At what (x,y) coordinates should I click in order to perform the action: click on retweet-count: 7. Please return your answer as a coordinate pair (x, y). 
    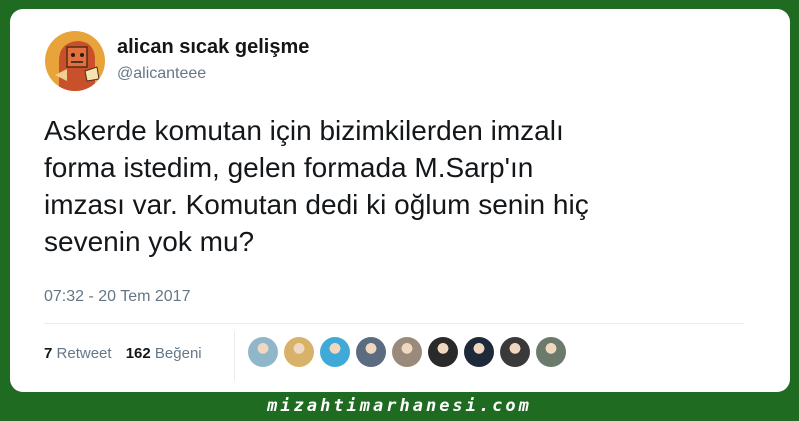
    Looking at the image, I should click on (48, 353).